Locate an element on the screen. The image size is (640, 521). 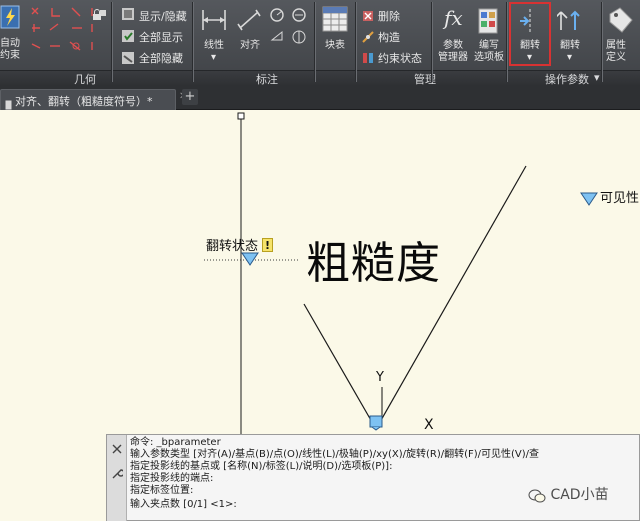
flip-parameter-icon is located at coordinates (568, 21).